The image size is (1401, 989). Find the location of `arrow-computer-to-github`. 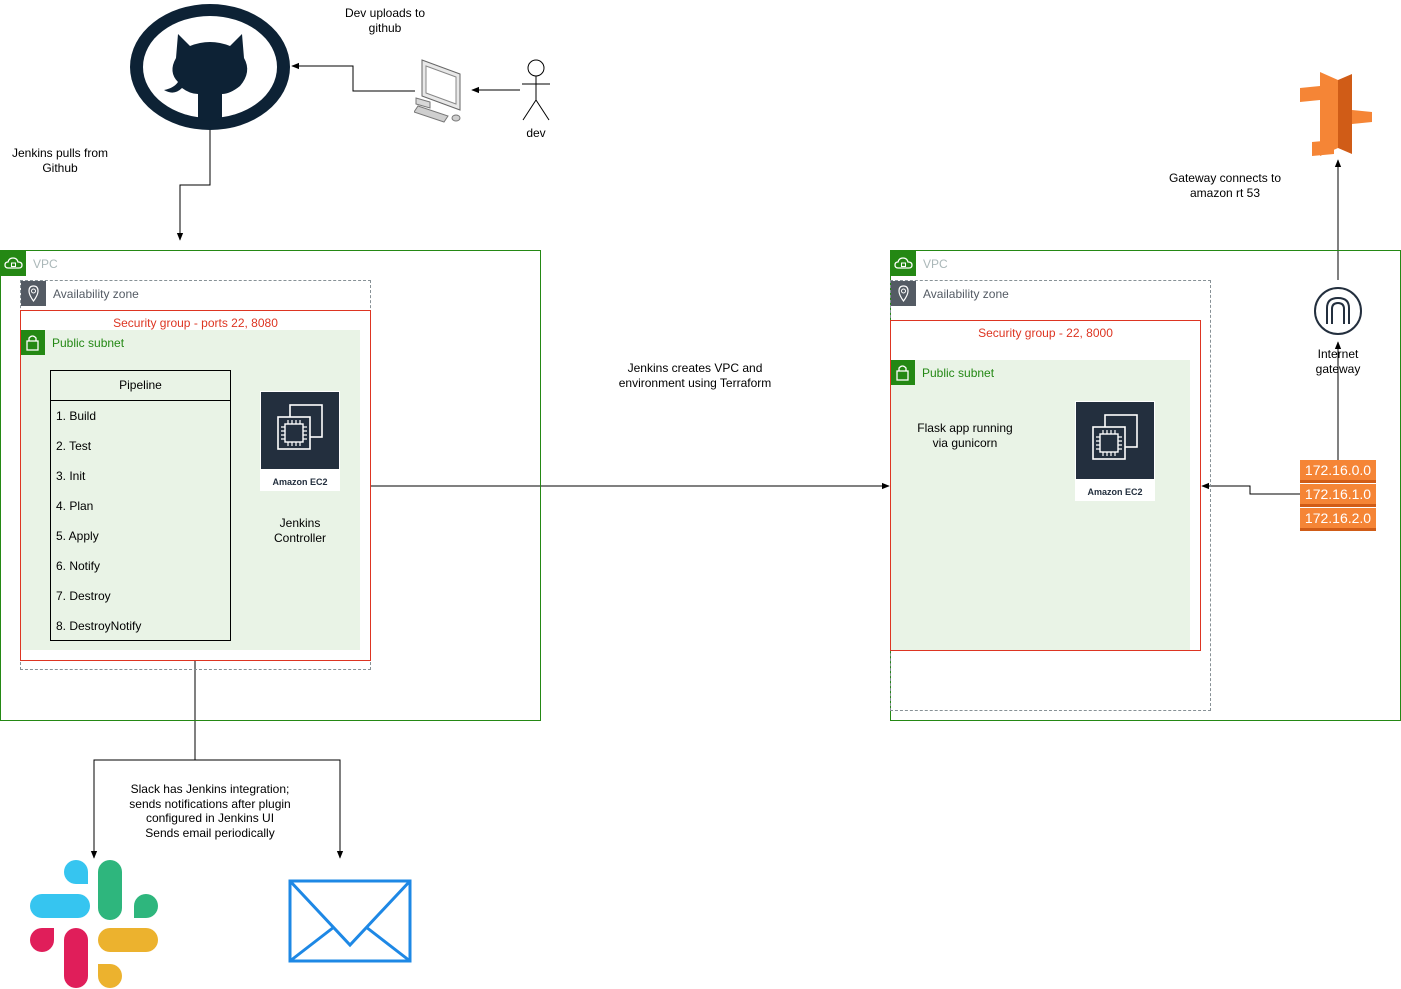

arrow-computer-to-github is located at coordinates (353, 77).